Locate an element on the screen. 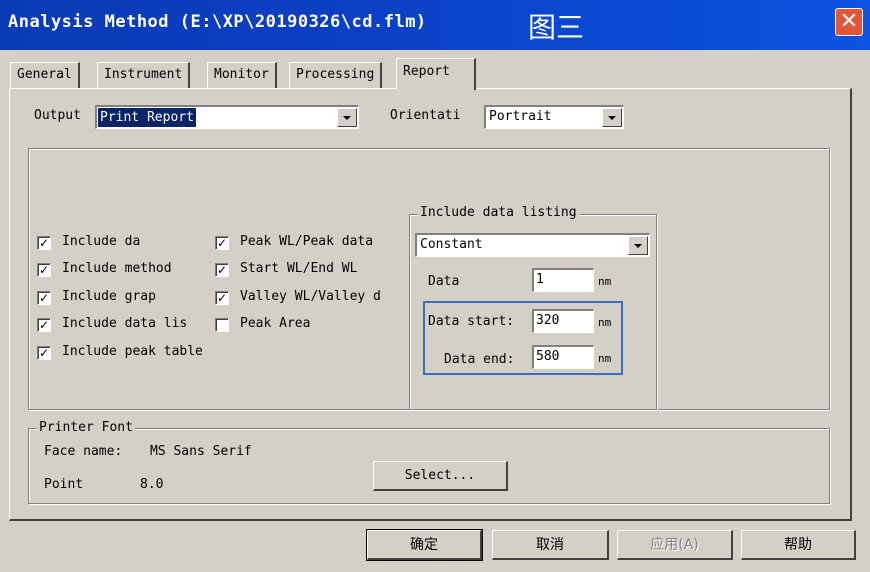  checkbox-start-wl: ✓ is located at coordinates (222, 270).